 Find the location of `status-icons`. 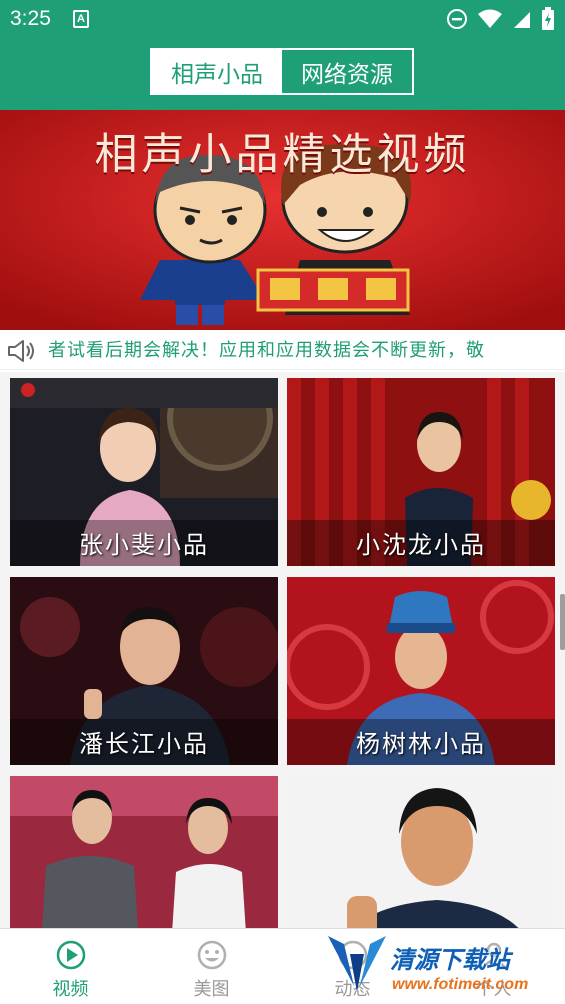

status-icons is located at coordinates (500, 18).